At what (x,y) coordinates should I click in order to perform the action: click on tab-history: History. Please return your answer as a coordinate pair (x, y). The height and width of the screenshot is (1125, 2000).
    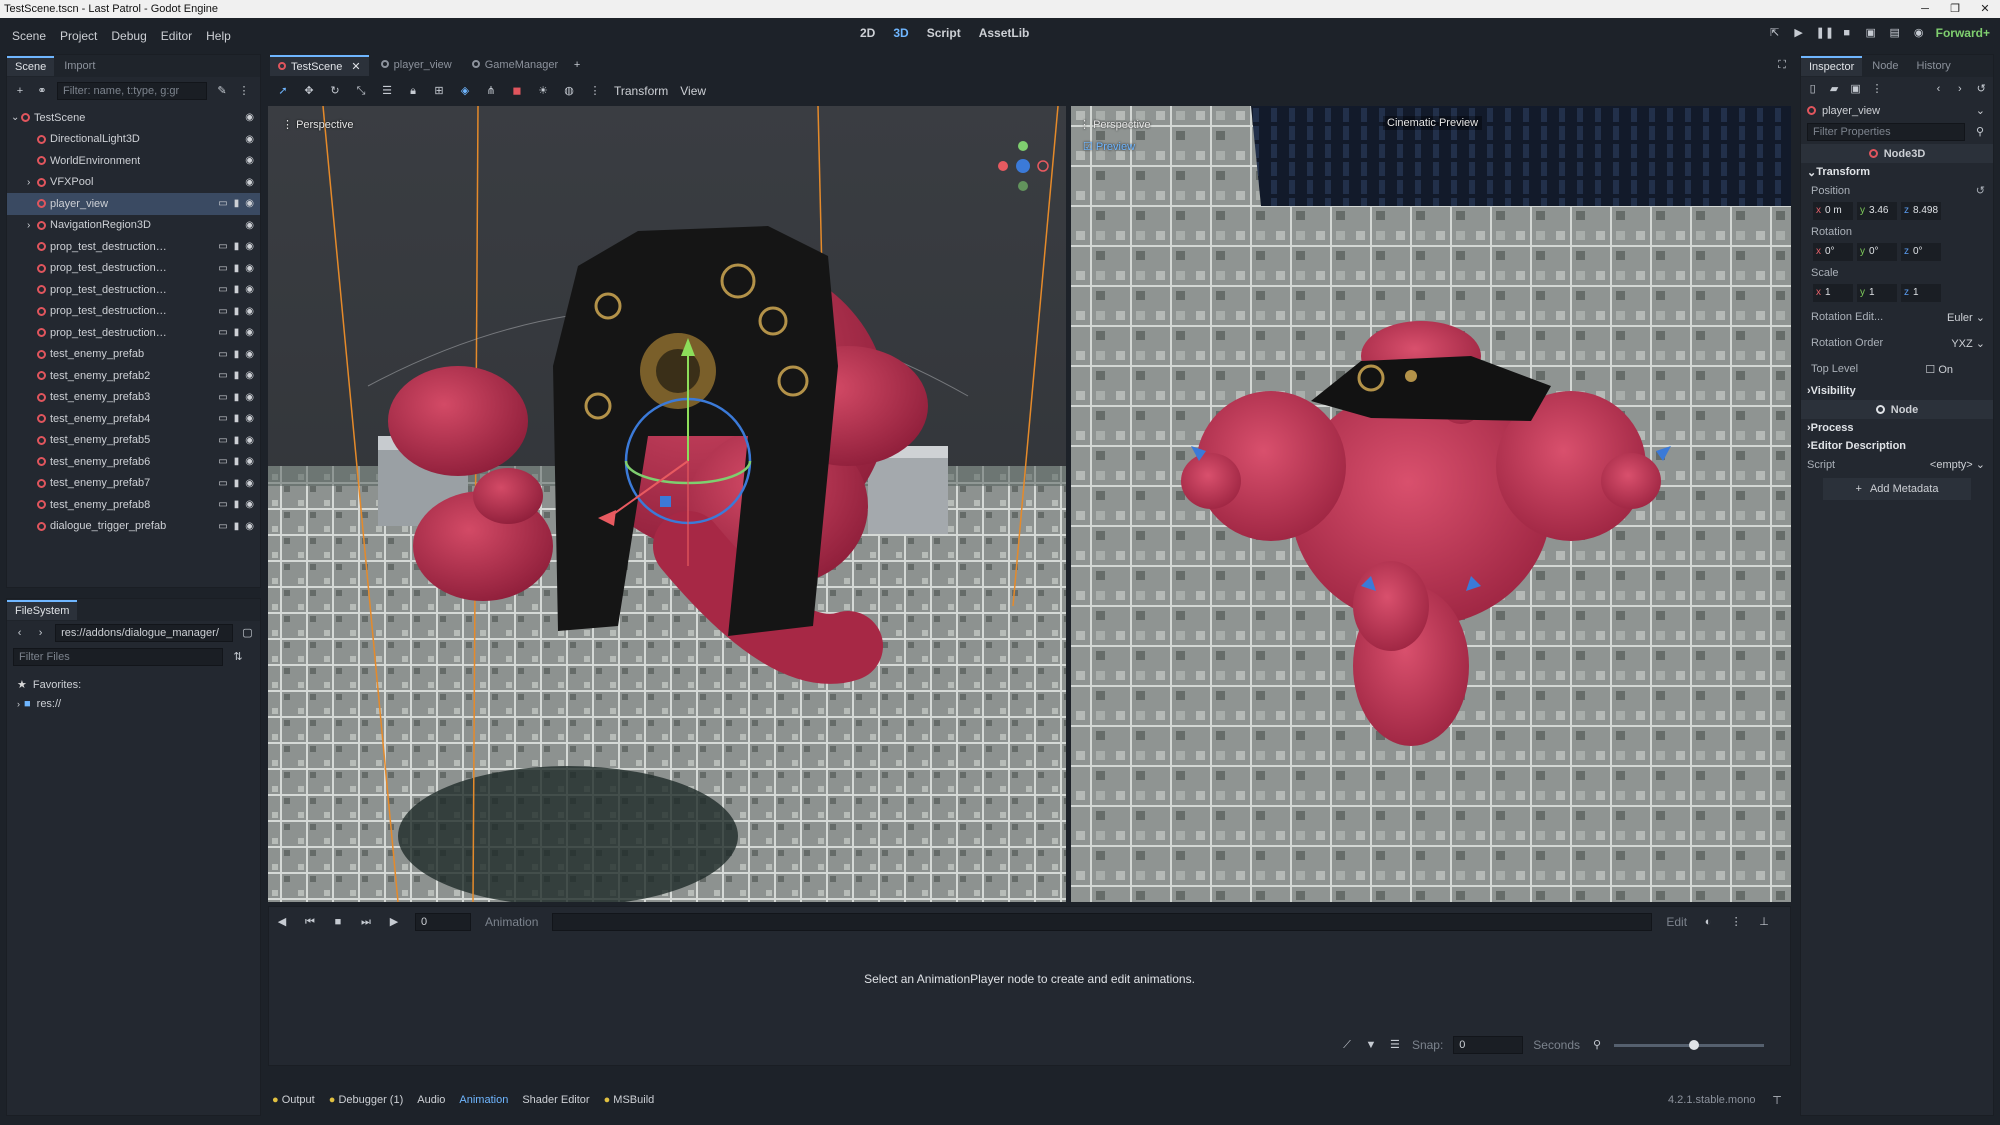
    Looking at the image, I should click on (1934, 66).